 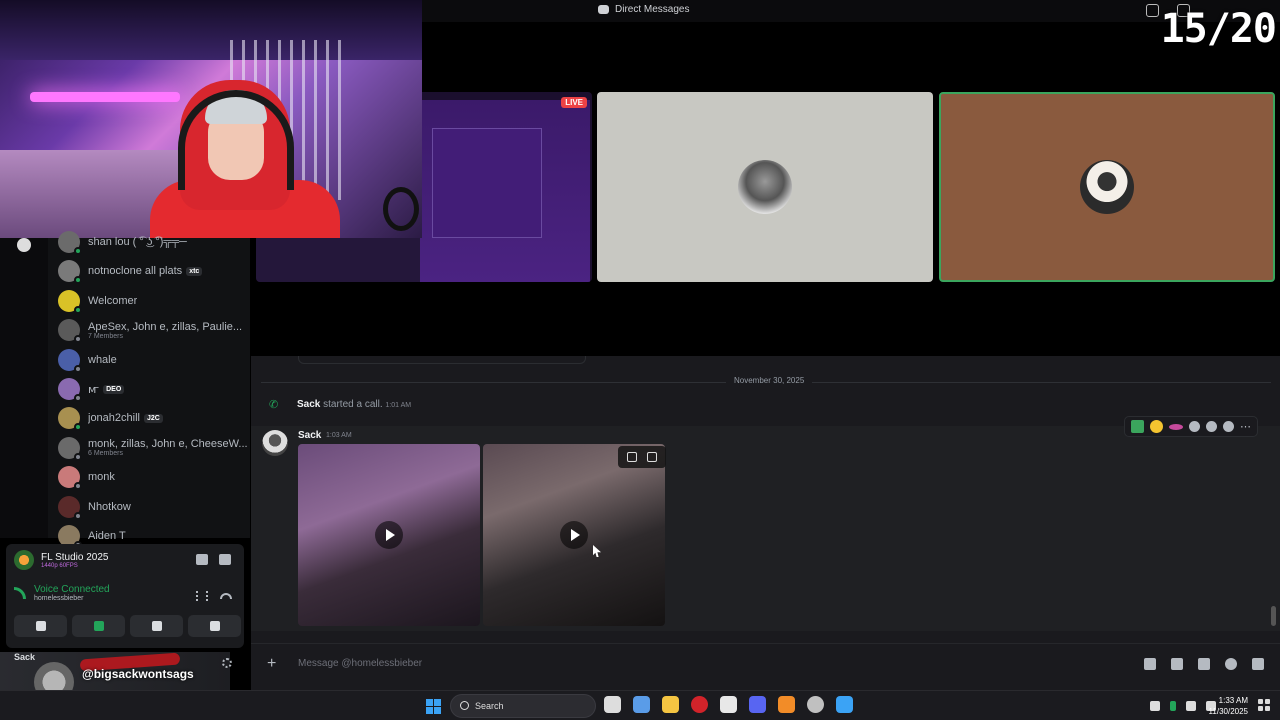 I want to click on dm-name-text: ꙧ, so click(x=94, y=389).